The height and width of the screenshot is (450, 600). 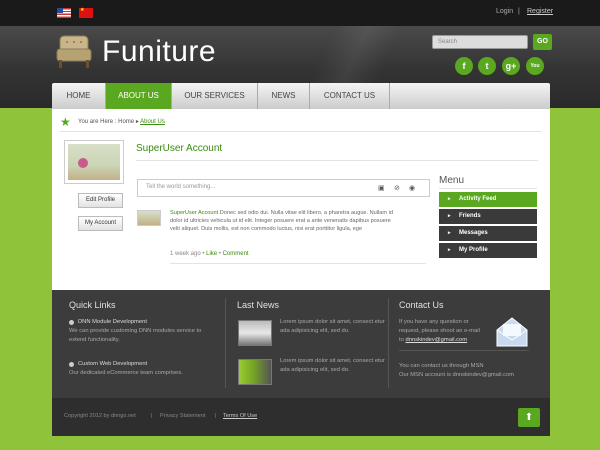 I want to click on login-link: Login, so click(x=504, y=11).